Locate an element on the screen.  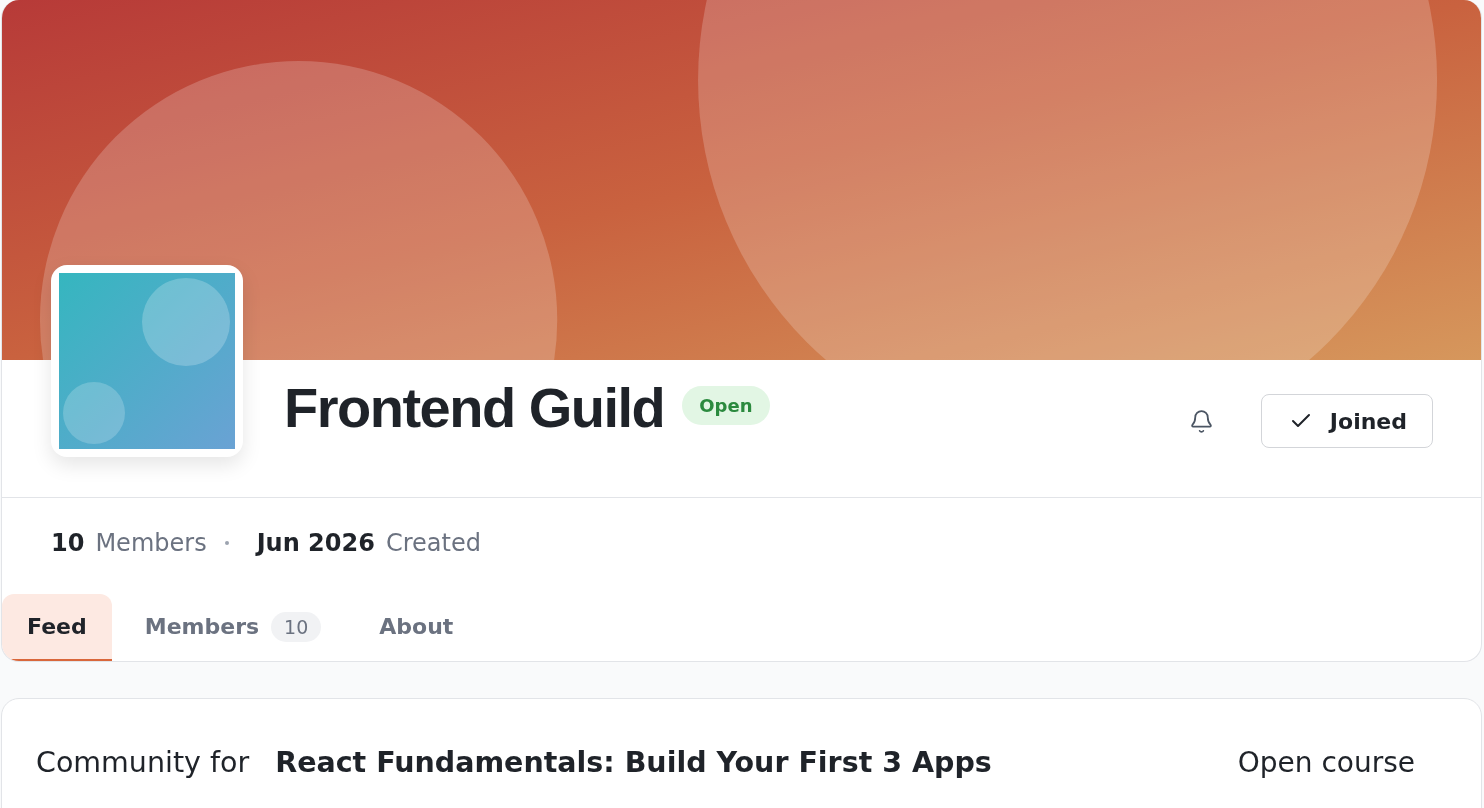
stat-value: Jun 2026 is located at coordinates (315, 543).